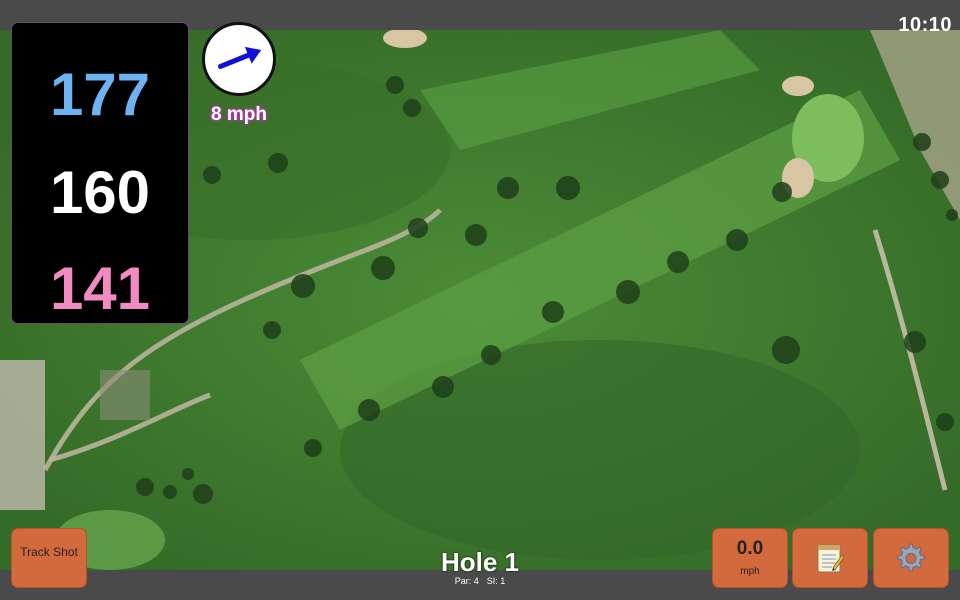 This screenshot has width=960, height=600. What do you see at coordinates (239, 114) in the screenshot?
I see `wind-speed: 8 mph` at bounding box center [239, 114].